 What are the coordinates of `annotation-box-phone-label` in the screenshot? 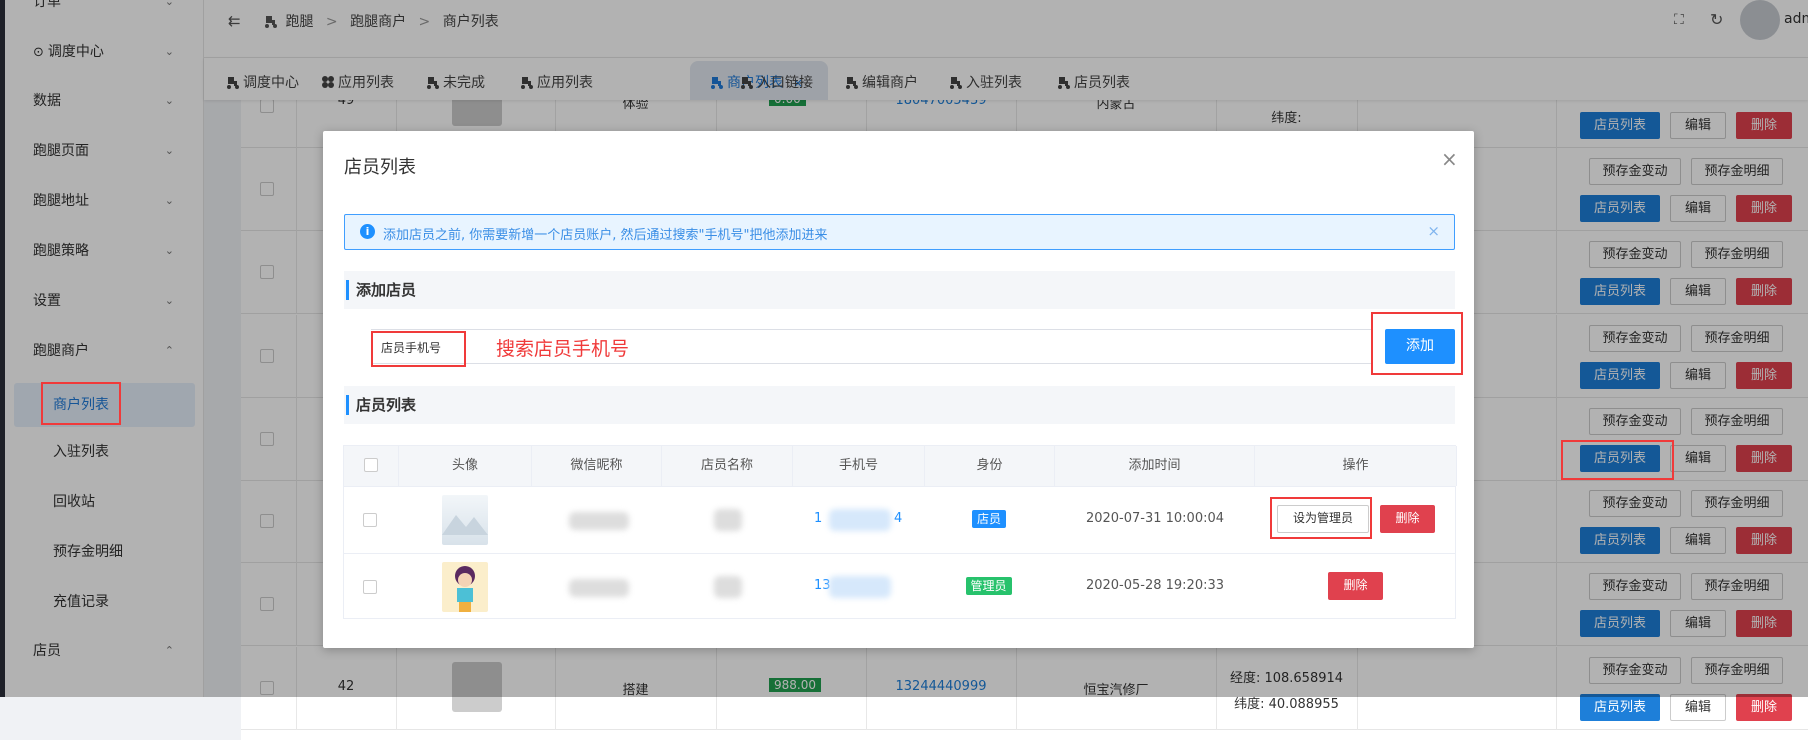 It's located at (418, 349).